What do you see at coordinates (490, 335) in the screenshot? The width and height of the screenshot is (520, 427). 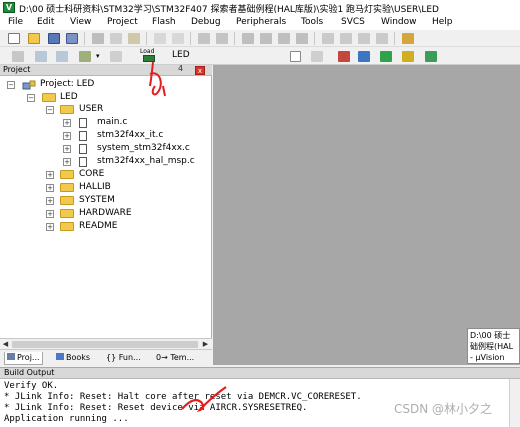 I see `tooltip-line: D:\00 硕士` at bounding box center [490, 335].